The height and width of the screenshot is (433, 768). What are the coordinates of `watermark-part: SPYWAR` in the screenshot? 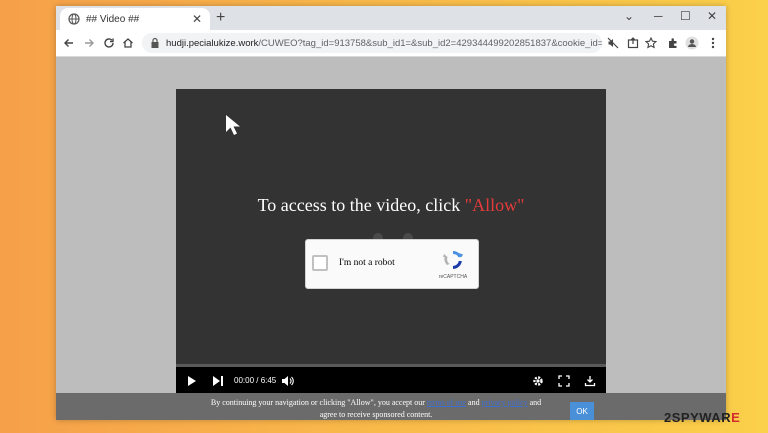 It's located at (701, 417).